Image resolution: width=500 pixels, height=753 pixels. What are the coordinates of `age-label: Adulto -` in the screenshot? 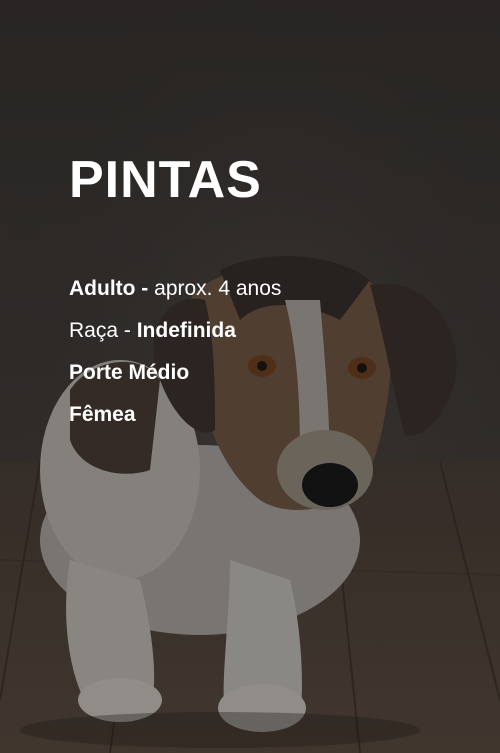 It's located at (109, 288).